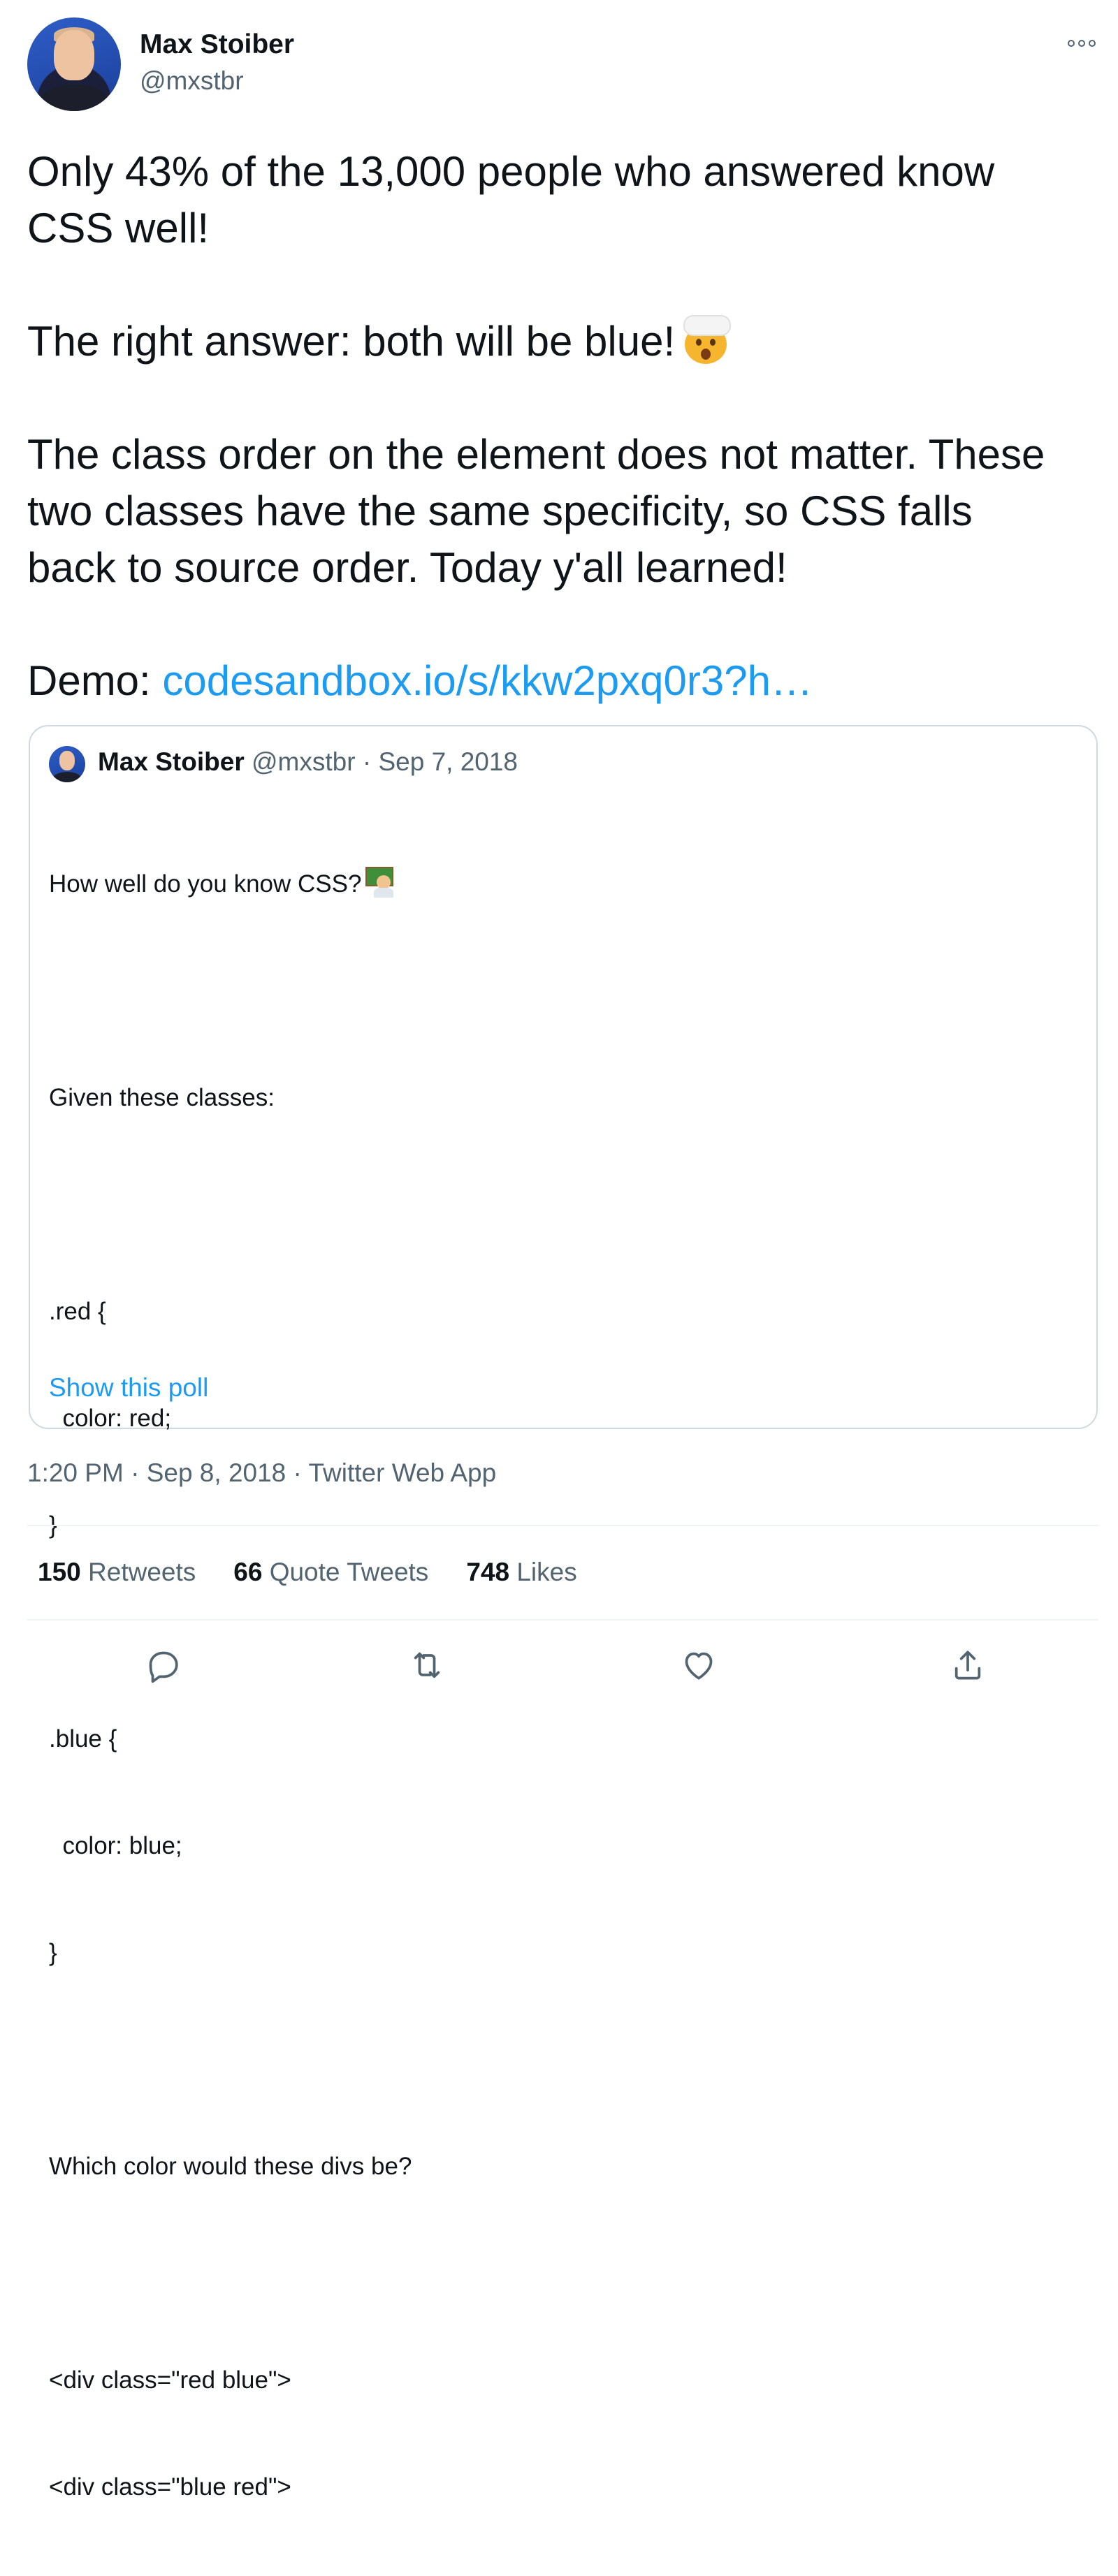 This screenshot has width=1118, height=2576. I want to click on share-icon, so click(968, 1665).